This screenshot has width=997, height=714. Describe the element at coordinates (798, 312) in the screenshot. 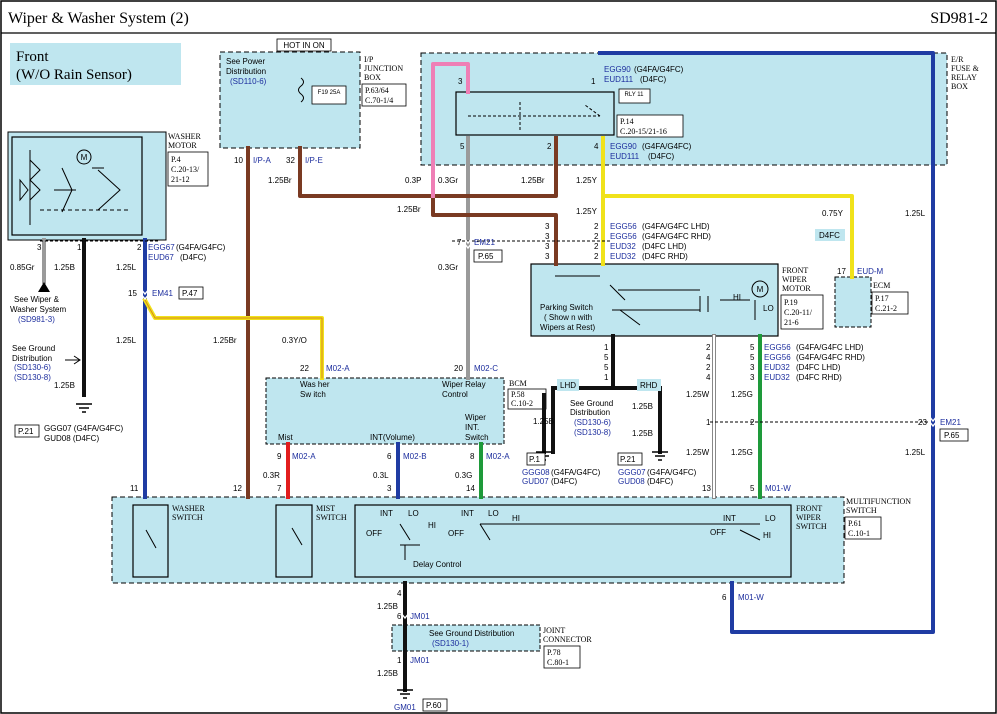

I see `fwm-ref2: C.20-11/` at that location.